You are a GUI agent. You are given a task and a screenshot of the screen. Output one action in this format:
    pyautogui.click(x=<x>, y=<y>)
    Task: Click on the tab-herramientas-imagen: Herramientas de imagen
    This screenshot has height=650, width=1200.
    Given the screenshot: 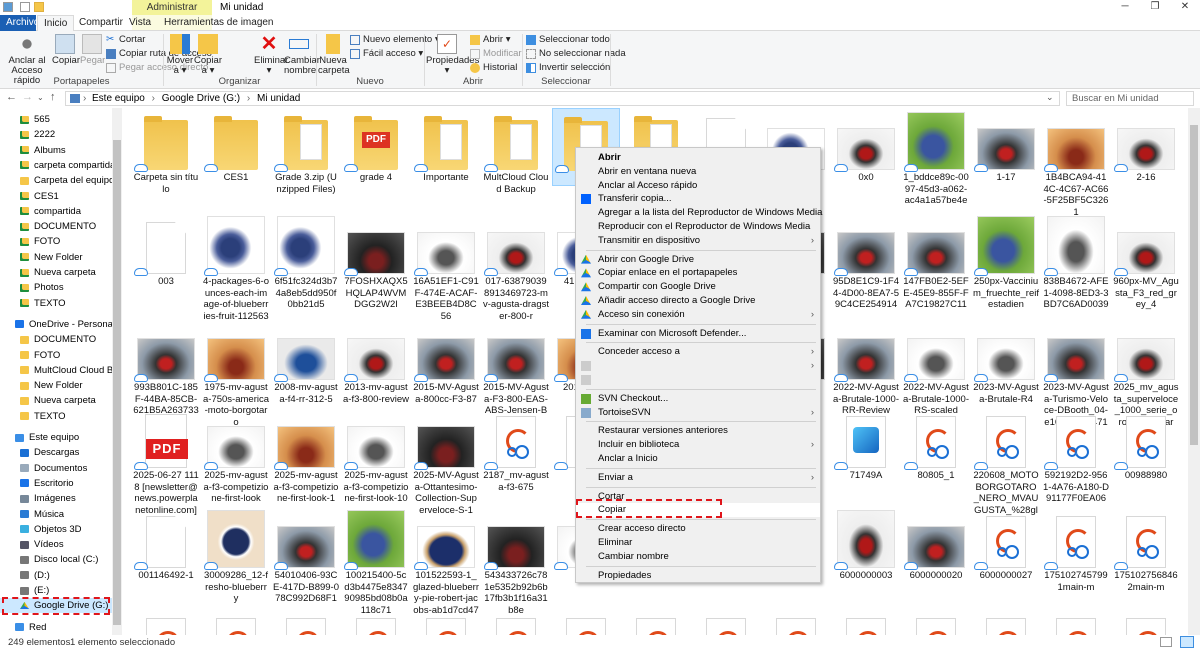 What is the action you would take?
    pyautogui.click(x=219, y=23)
    